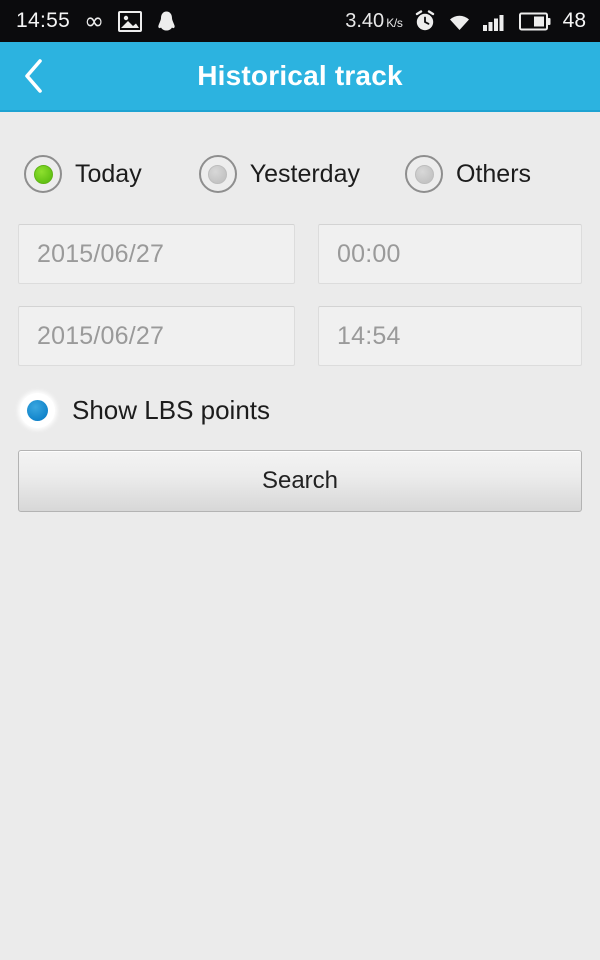  I want to click on radio-yesterday-dot, so click(218, 174).